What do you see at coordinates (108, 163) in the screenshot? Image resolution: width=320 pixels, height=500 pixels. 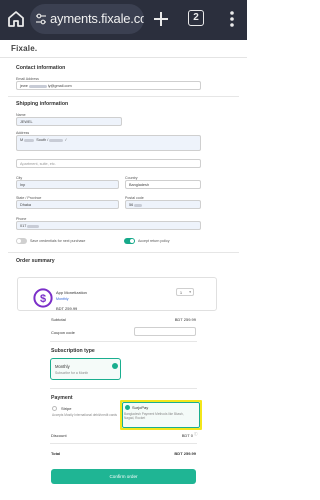 I see `apartment-field: Apartment, suite, etc.` at bounding box center [108, 163].